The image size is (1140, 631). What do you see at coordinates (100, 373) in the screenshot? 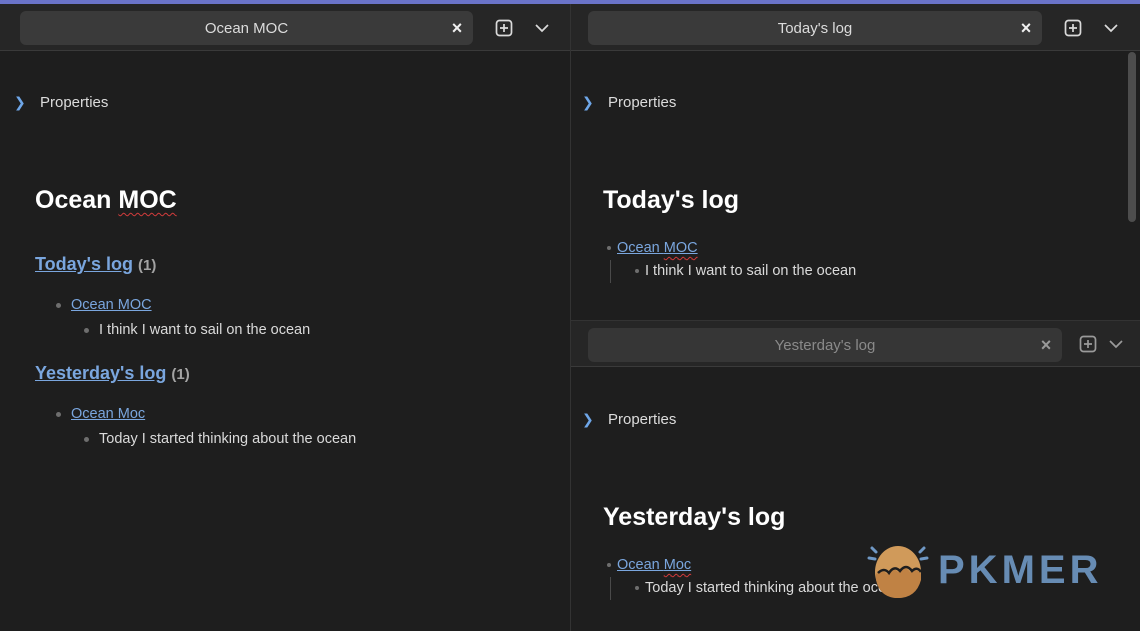
I see `heading-link: Yesterday's log` at bounding box center [100, 373].